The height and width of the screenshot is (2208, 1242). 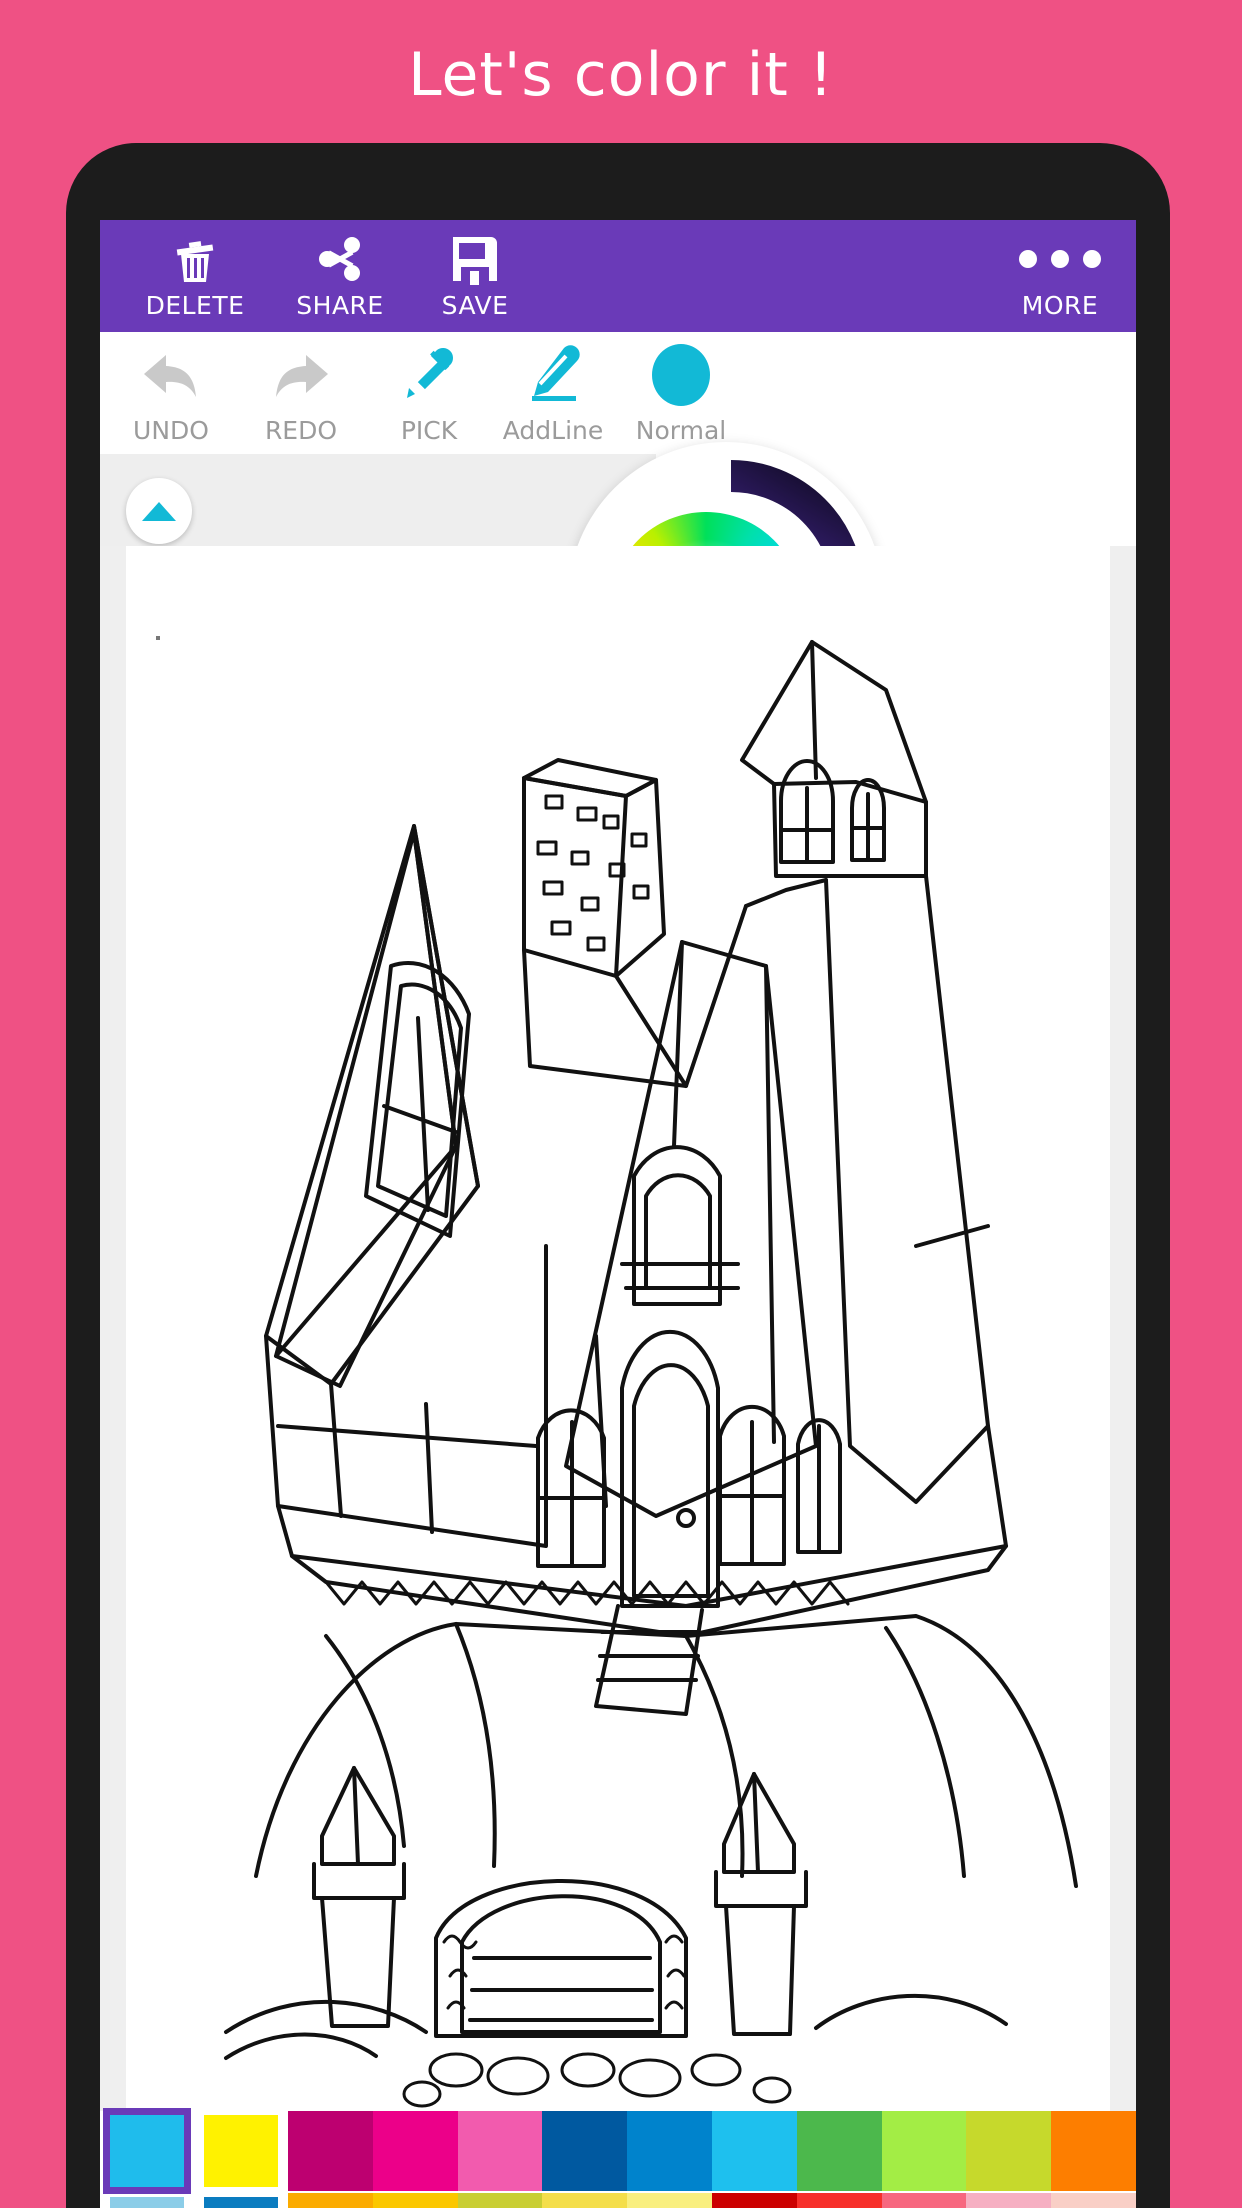 I want to click on brush-mode-button: Normal, so click(x=681, y=394).